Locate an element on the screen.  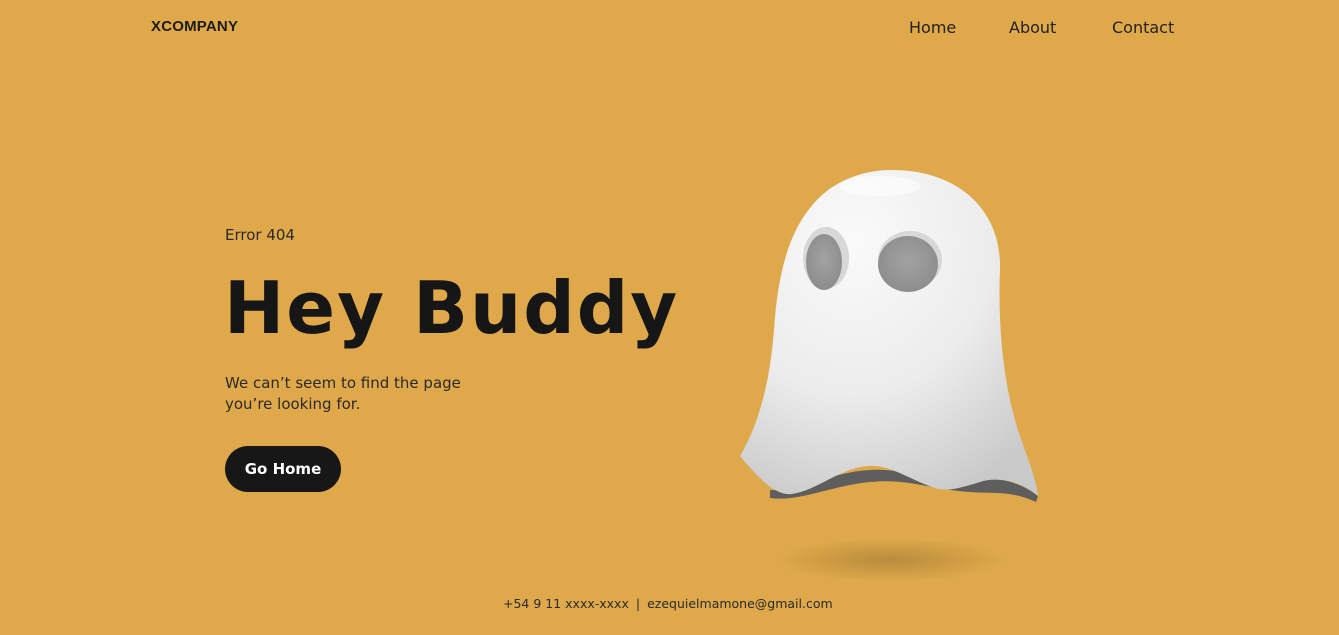
ghost-icon is located at coordinates (889, 376).